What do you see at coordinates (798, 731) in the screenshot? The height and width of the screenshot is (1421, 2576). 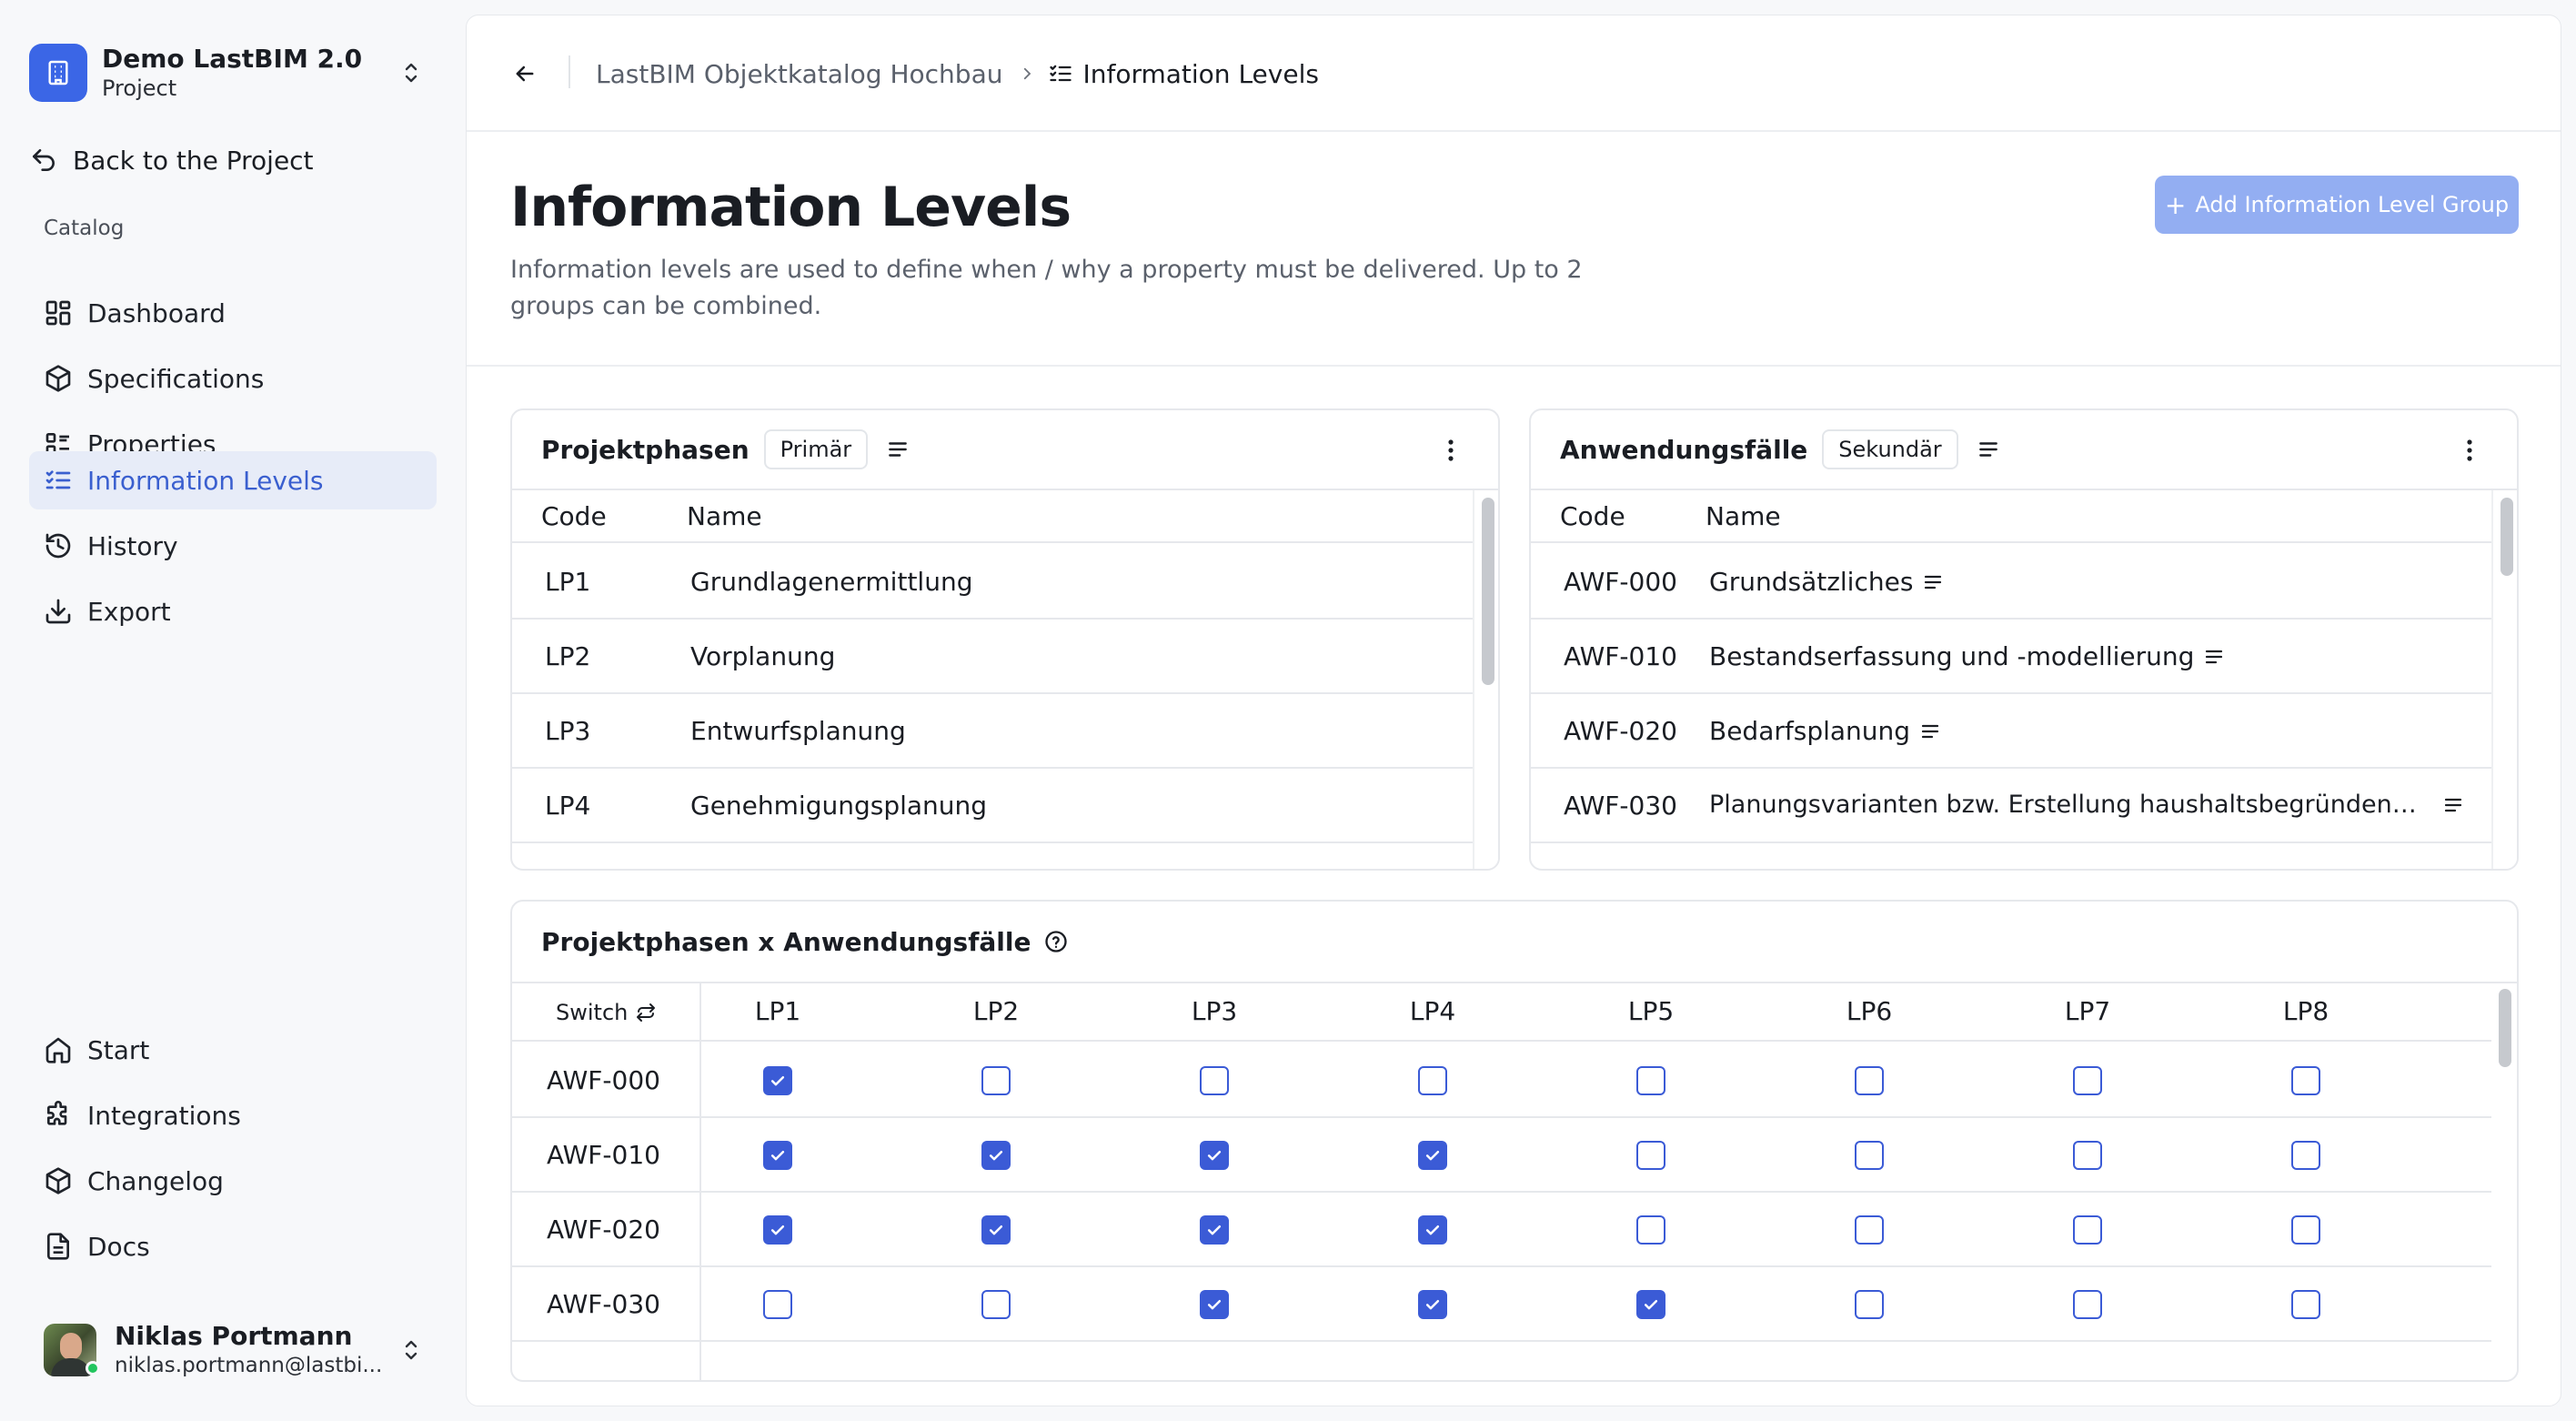 I see `row-name: Entwurfsplanung` at bounding box center [798, 731].